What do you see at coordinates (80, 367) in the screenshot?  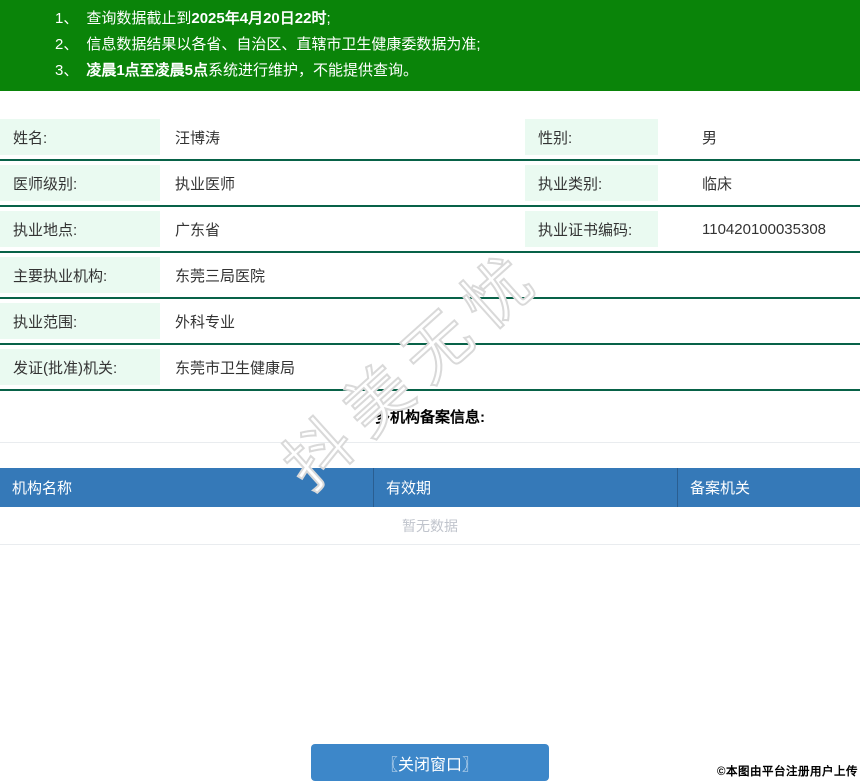 I see `issuing-authority-label: 发证(批准)机关:` at bounding box center [80, 367].